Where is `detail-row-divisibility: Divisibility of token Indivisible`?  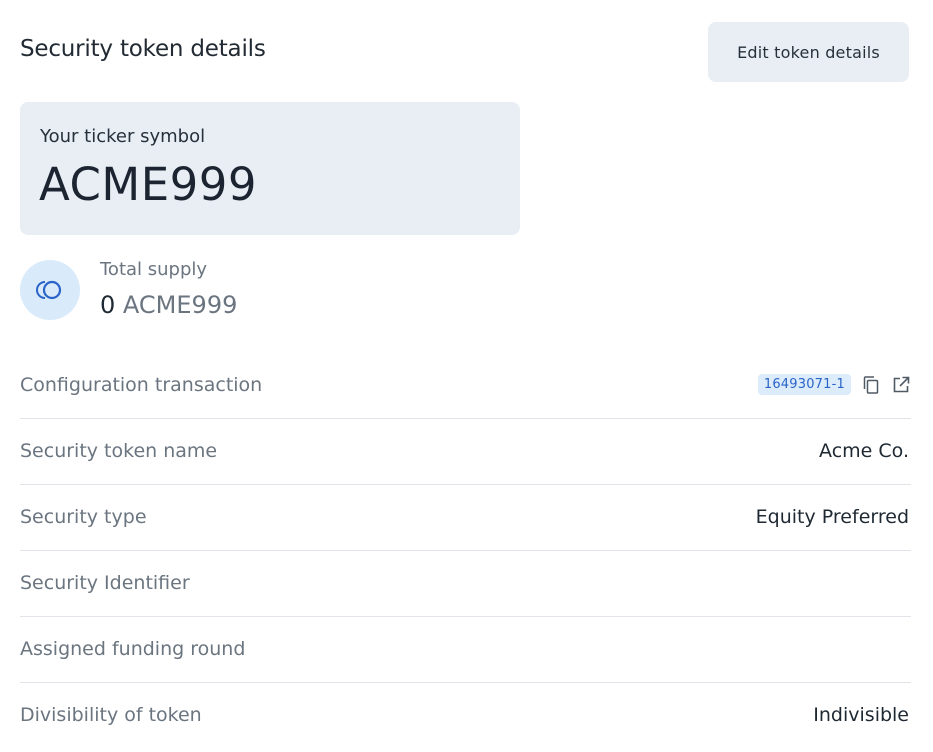
detail-row-divisibility: Divisibility of token Indivisible is located at coordinates (465, 715).